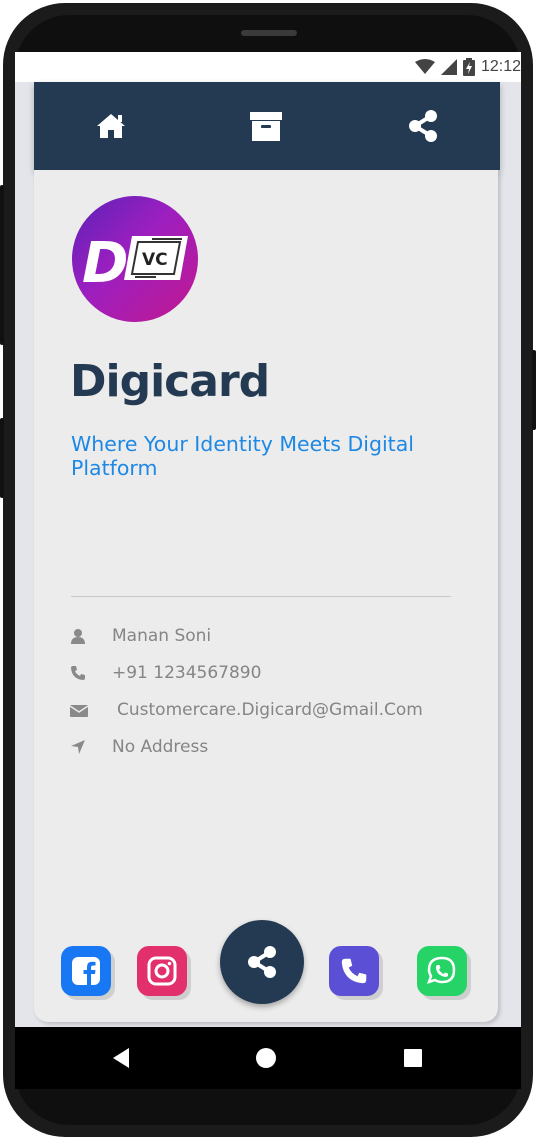  I want to click on location-arrow-icon, so click(78, 747).